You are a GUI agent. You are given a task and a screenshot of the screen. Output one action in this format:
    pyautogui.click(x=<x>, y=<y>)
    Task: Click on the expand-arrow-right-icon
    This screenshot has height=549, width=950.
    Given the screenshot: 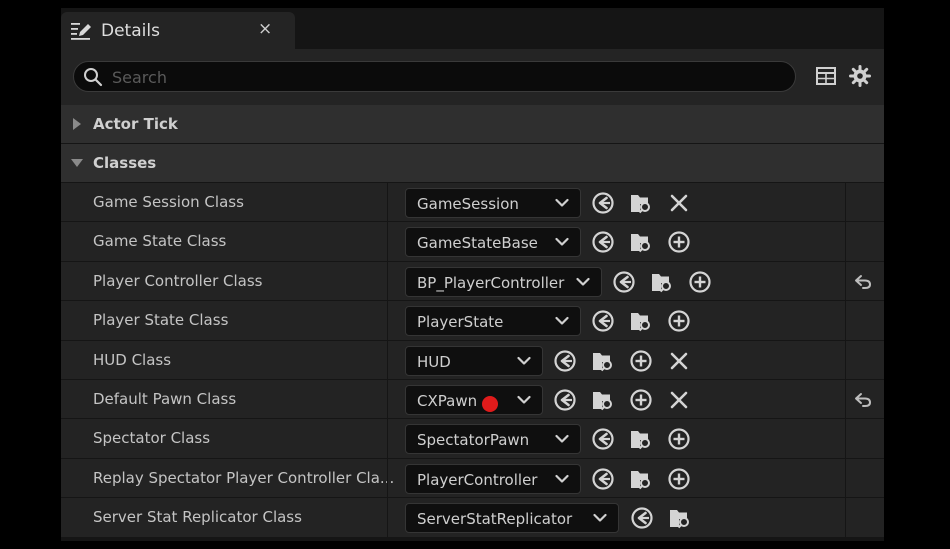 What is the action you would take?
    pyautogui.click(x=77, y=124)
    